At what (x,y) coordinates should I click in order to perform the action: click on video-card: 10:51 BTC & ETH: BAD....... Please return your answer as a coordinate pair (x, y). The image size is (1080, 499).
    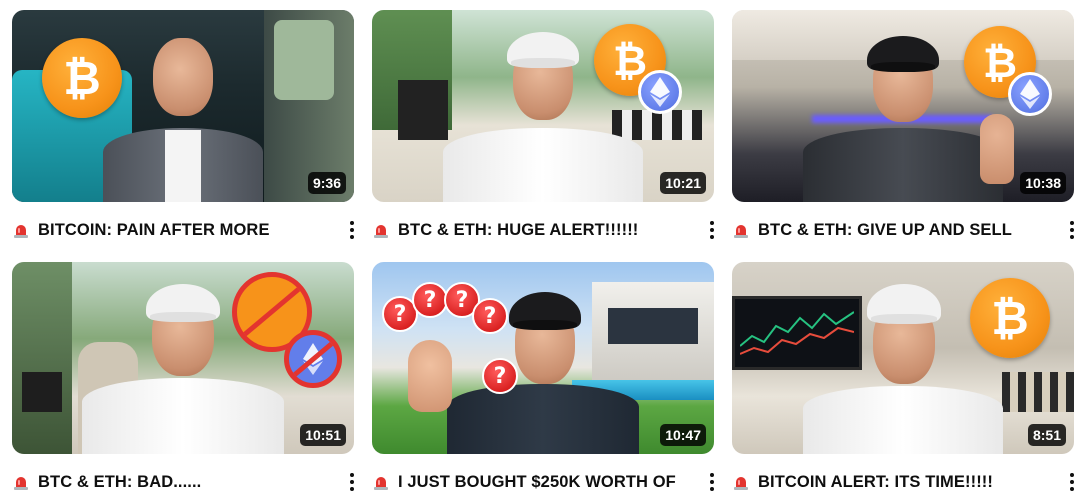
    Looking at the image, I should click on (183, 376).